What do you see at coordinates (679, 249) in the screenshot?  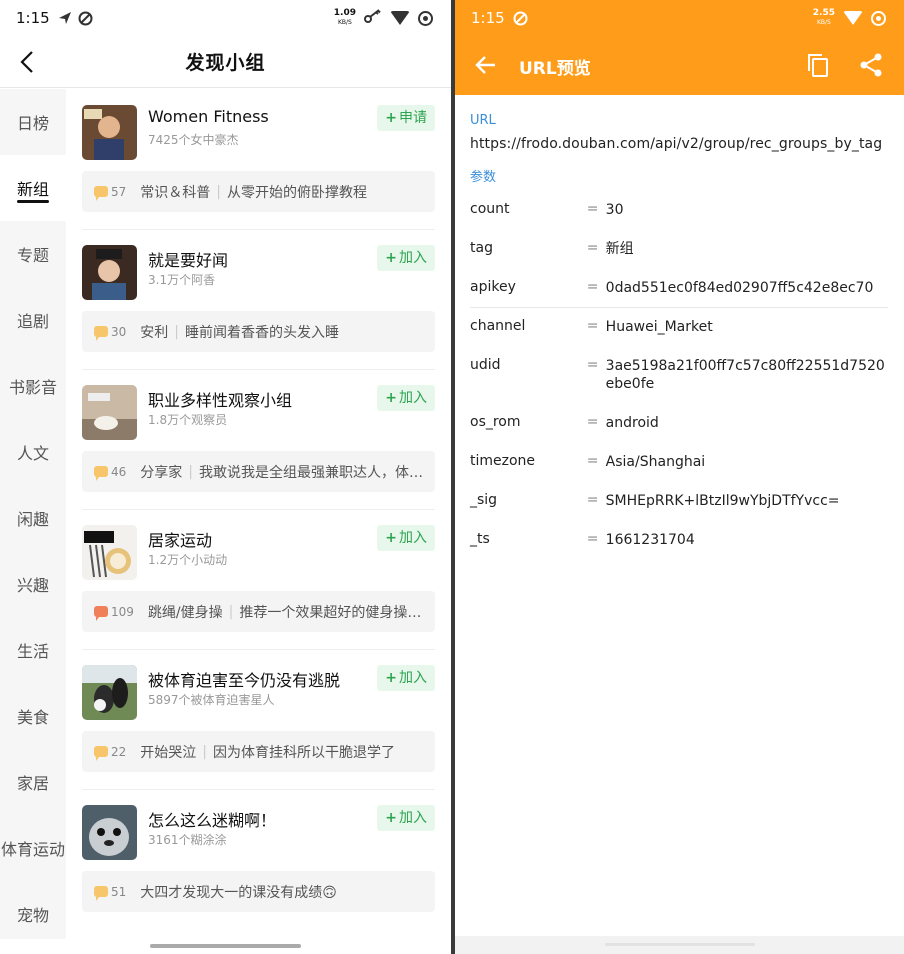 I see `param-row: tag = 新组` at bounding box center [679, 249].